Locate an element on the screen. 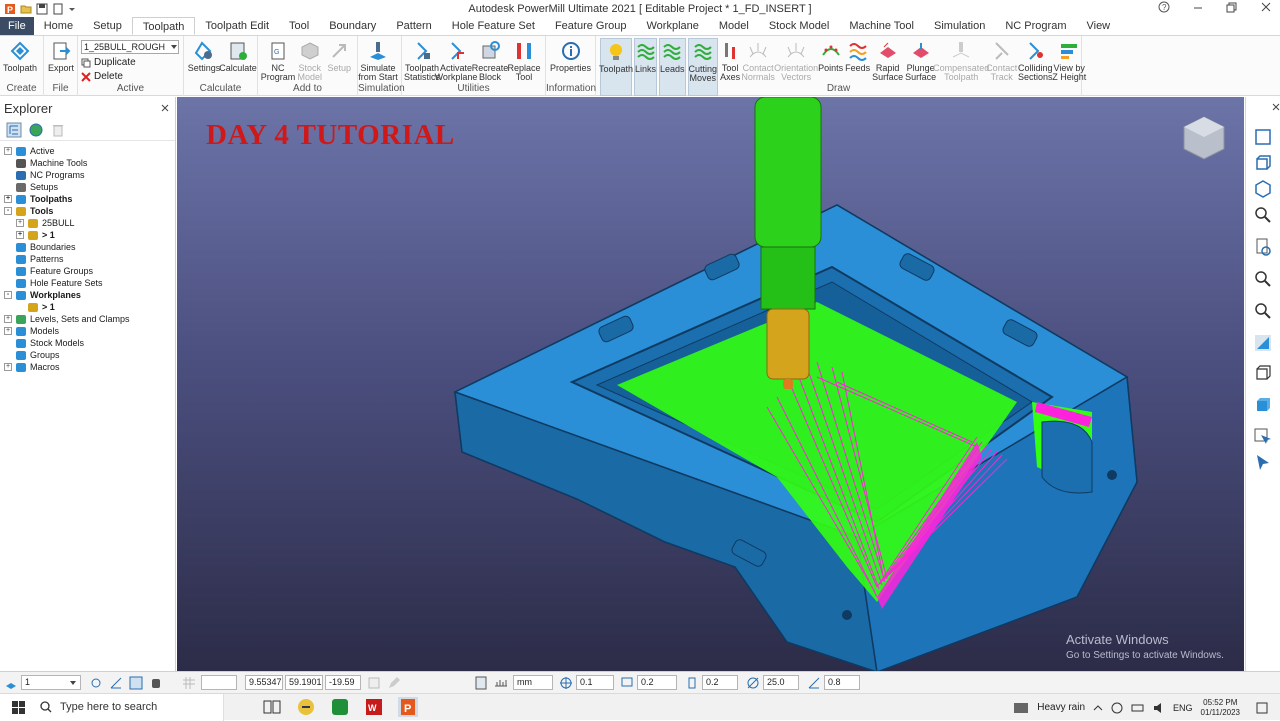 This screenshot has width=1280, height=721. units-icon is located at coordinates (501, 683).